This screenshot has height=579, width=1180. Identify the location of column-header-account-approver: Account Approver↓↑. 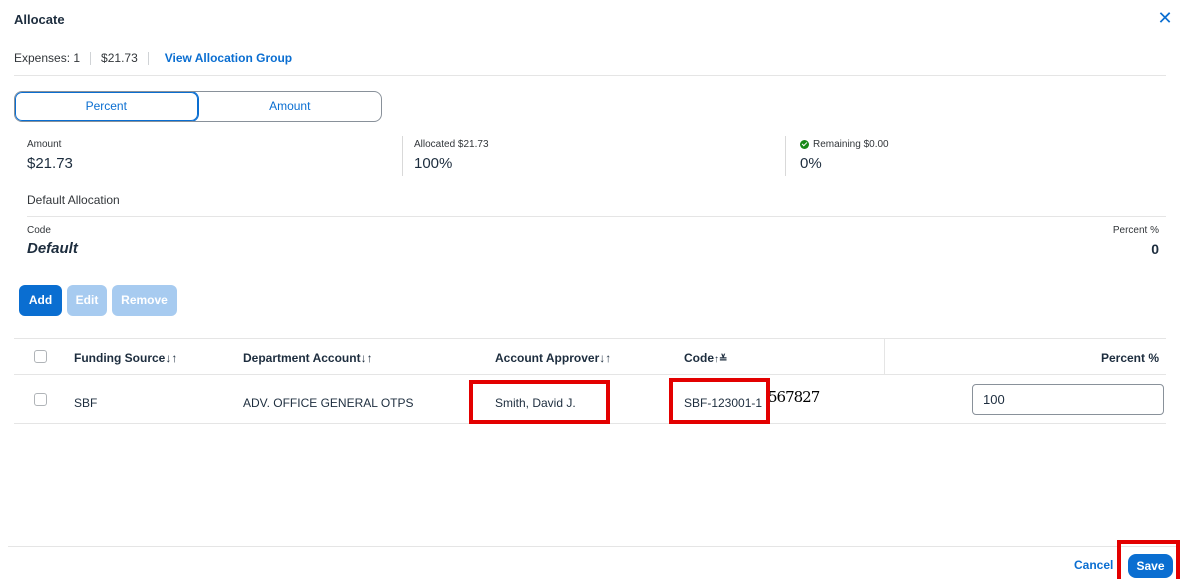
(553, 358).